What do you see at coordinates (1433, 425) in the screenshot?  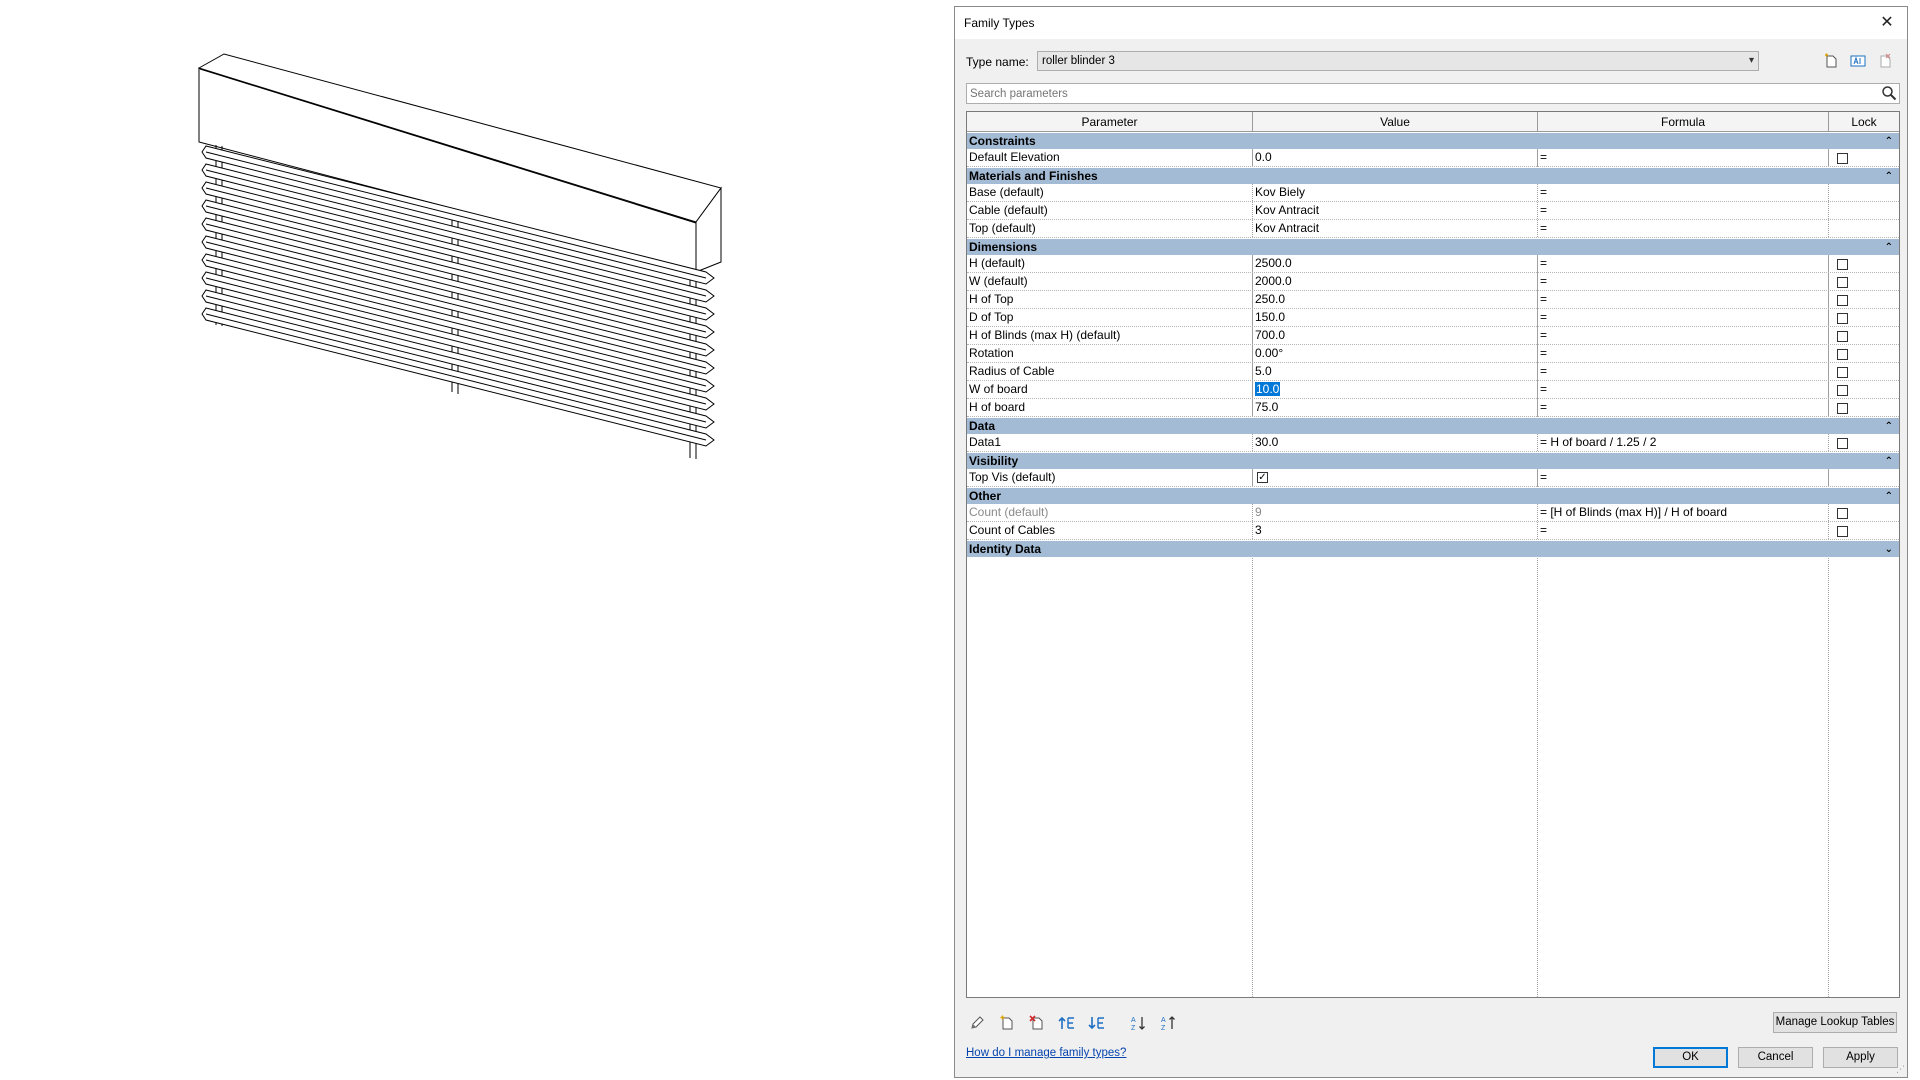 I see `group-data: Data ⌃` at bounding box center [1433, 425].